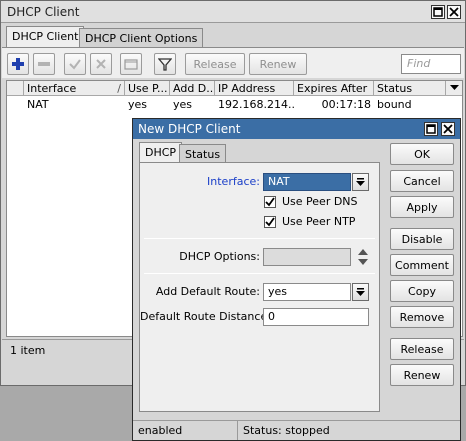 This screenshot has height=441, width=466. Describe the element at coordinates (286, 430) in the screenshot. I see `client-status: Status: stopped` at that location.